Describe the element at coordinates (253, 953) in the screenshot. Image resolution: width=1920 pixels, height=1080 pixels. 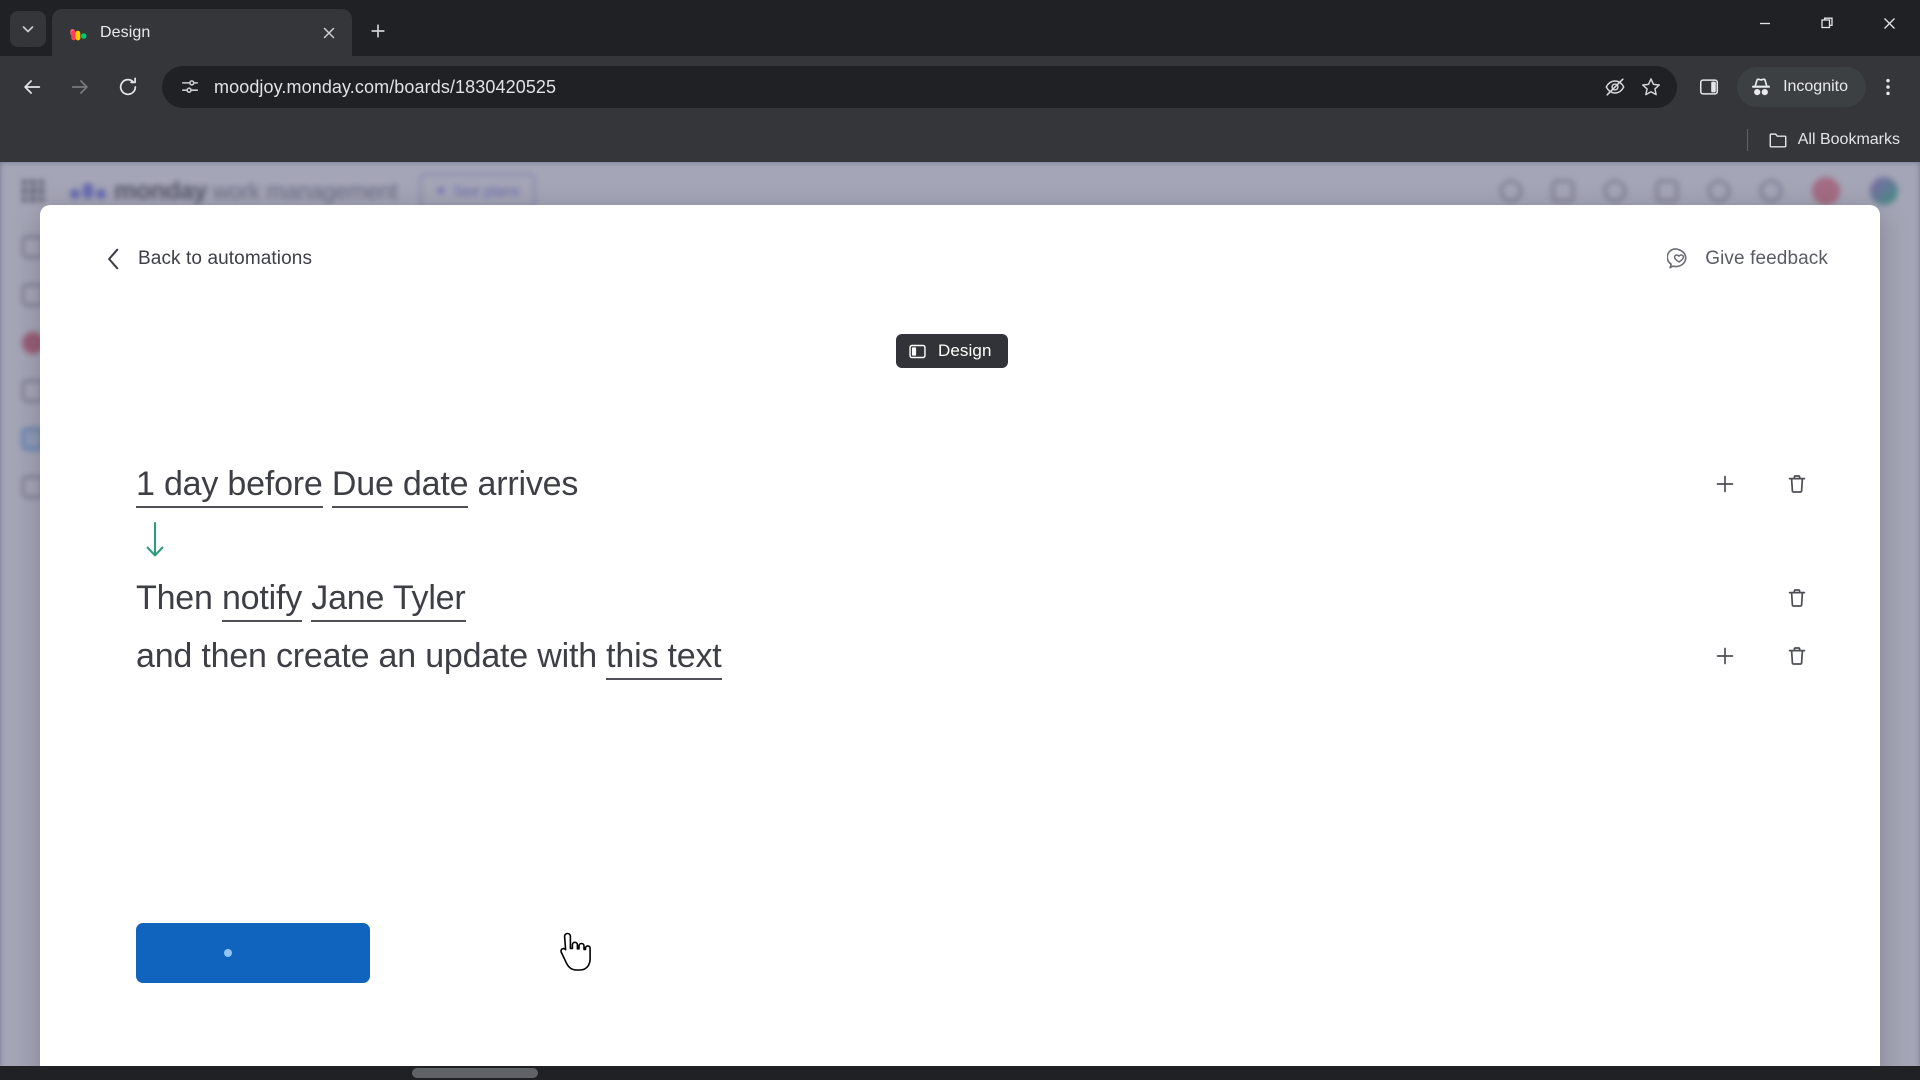
I see `create-automation-button` at that location.